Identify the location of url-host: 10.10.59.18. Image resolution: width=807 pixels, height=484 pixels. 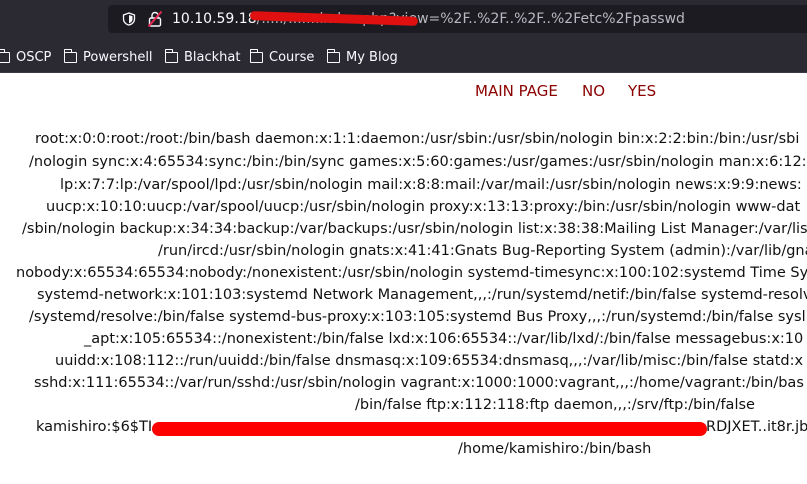
(214, 19).